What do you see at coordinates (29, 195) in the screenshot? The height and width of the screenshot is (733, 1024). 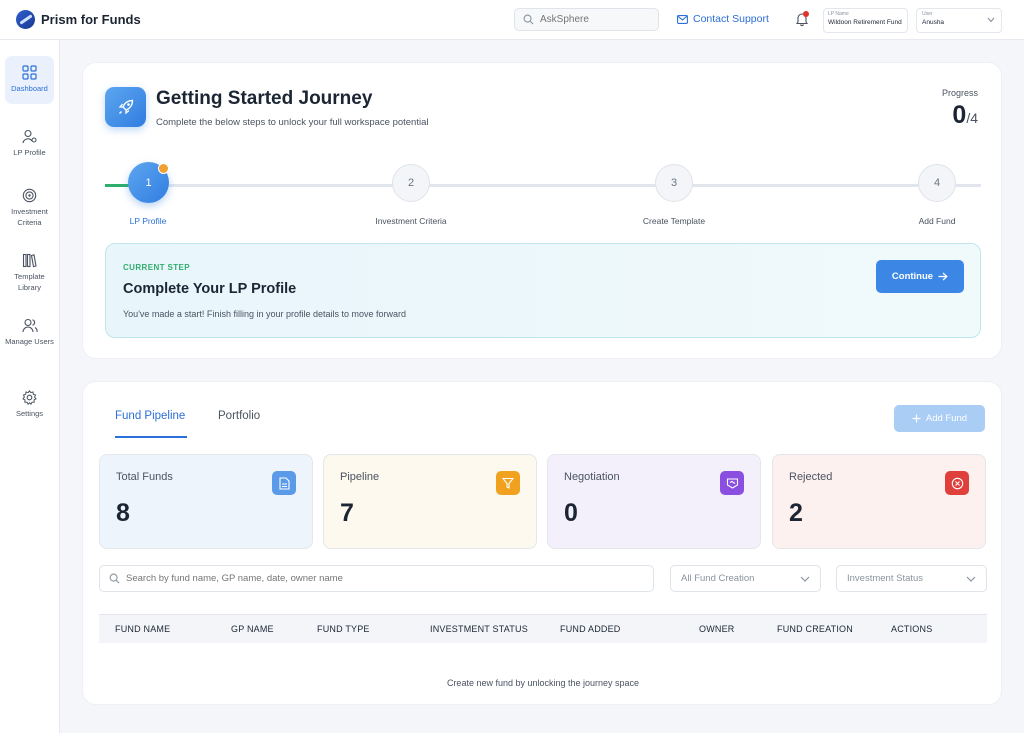 I see `target-icon` at bounding box center [29, 195].